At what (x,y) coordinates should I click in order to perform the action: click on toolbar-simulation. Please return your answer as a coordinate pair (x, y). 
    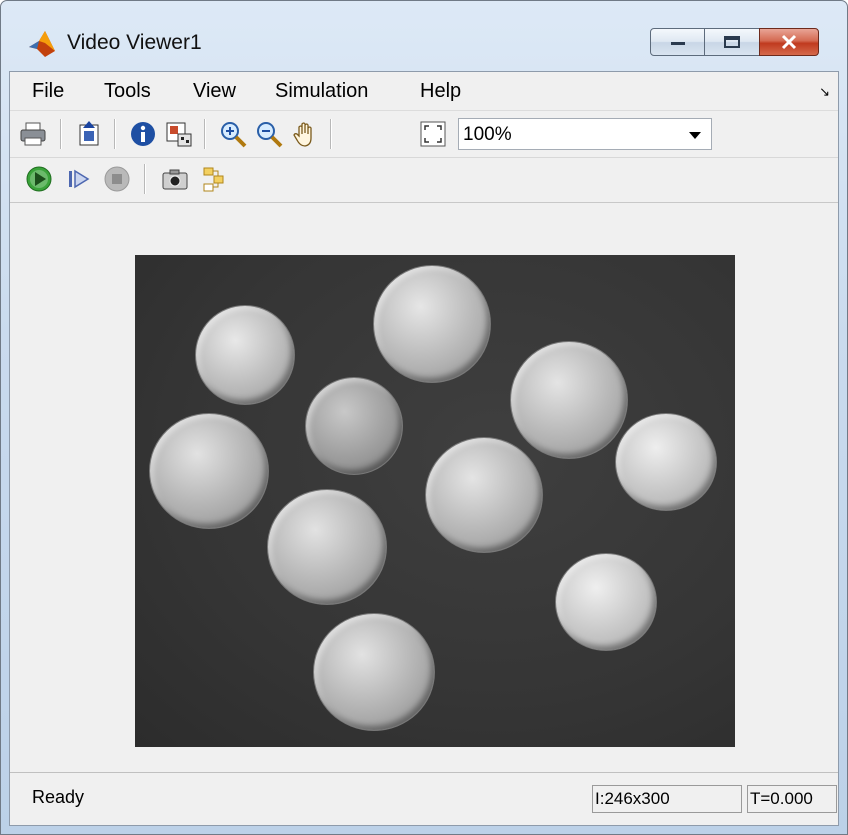
    Looking at the image, I should click on (424, 180).